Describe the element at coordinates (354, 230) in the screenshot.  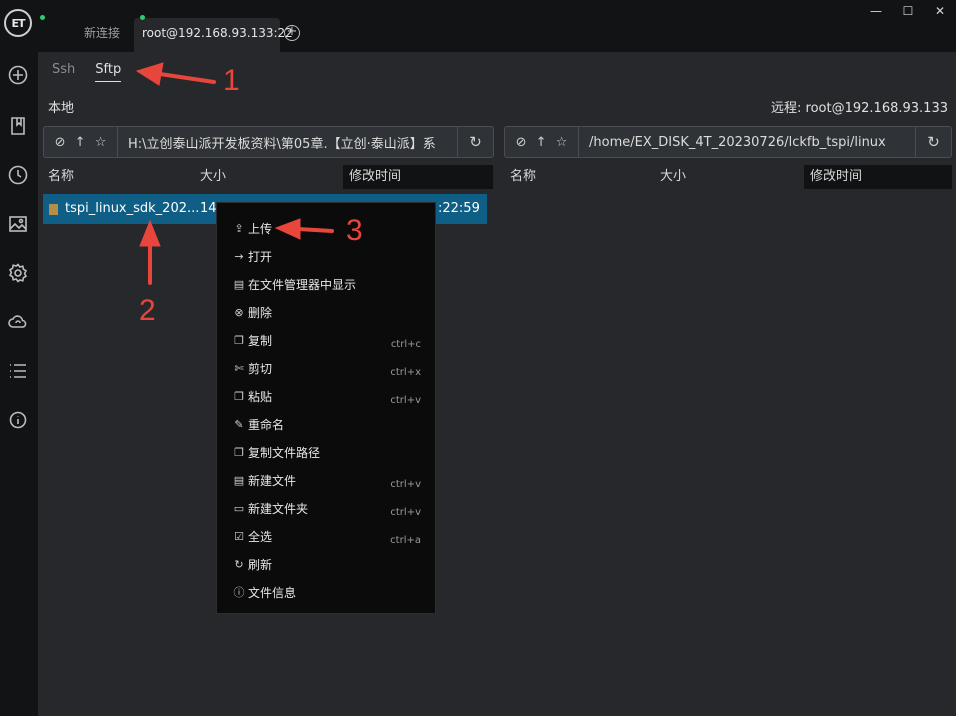
I see `annotation-number-3: 3` at that location.